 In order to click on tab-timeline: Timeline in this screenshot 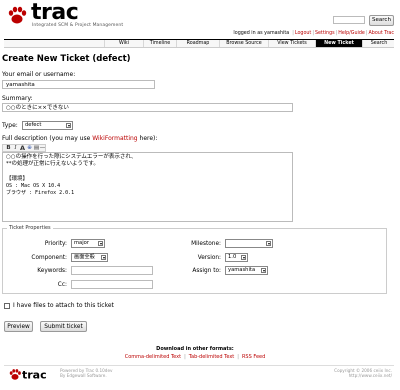, I will do `click(159, 43)`.